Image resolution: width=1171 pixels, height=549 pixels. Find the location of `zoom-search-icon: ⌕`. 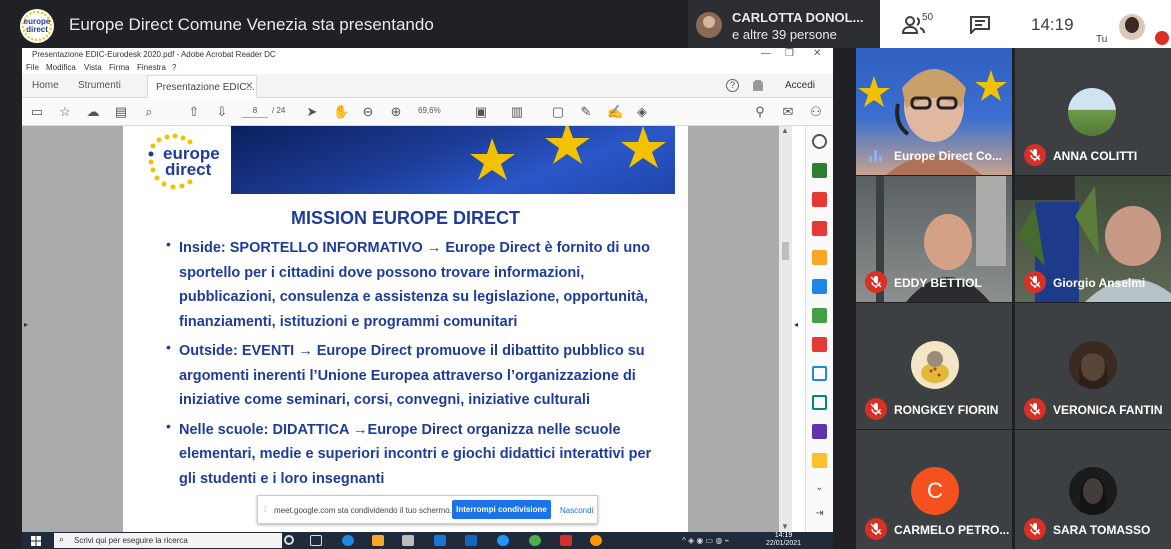

zoom-search-icon: ⌕ is located at coordinates (149, 112).